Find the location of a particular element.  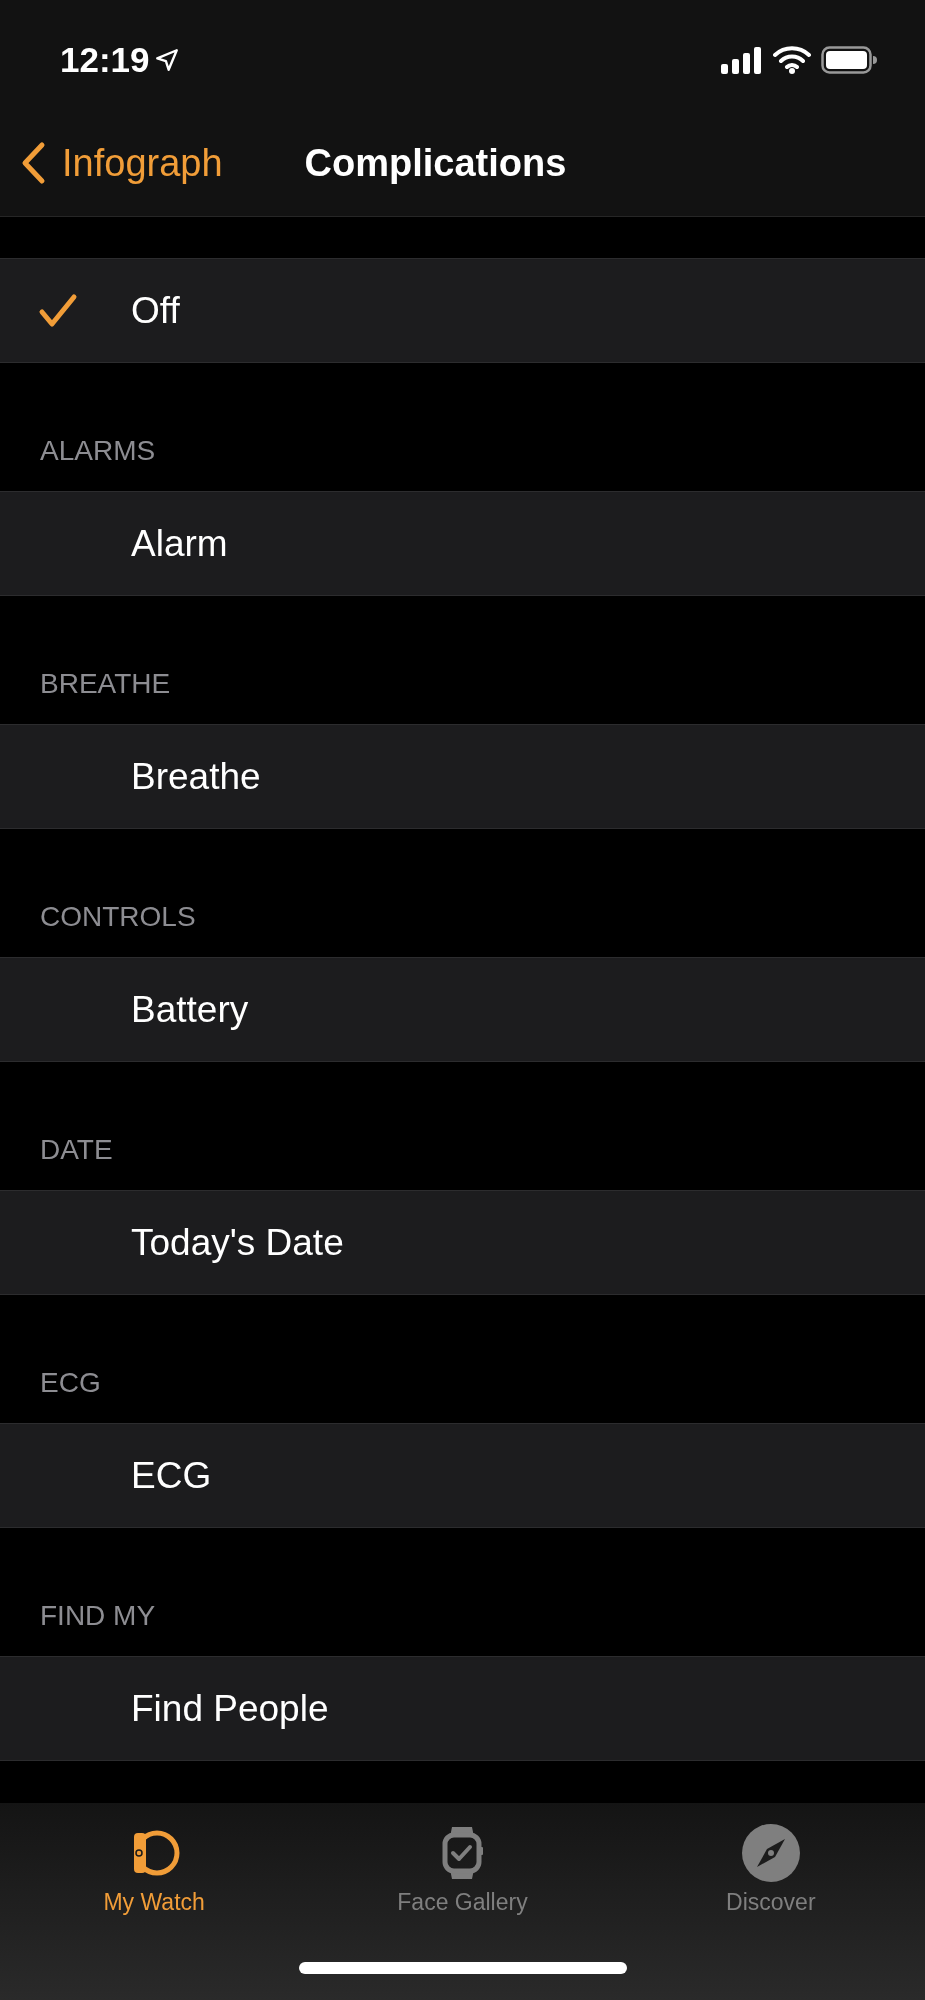

chevron-left-icon is located at coordinates (33, 163).